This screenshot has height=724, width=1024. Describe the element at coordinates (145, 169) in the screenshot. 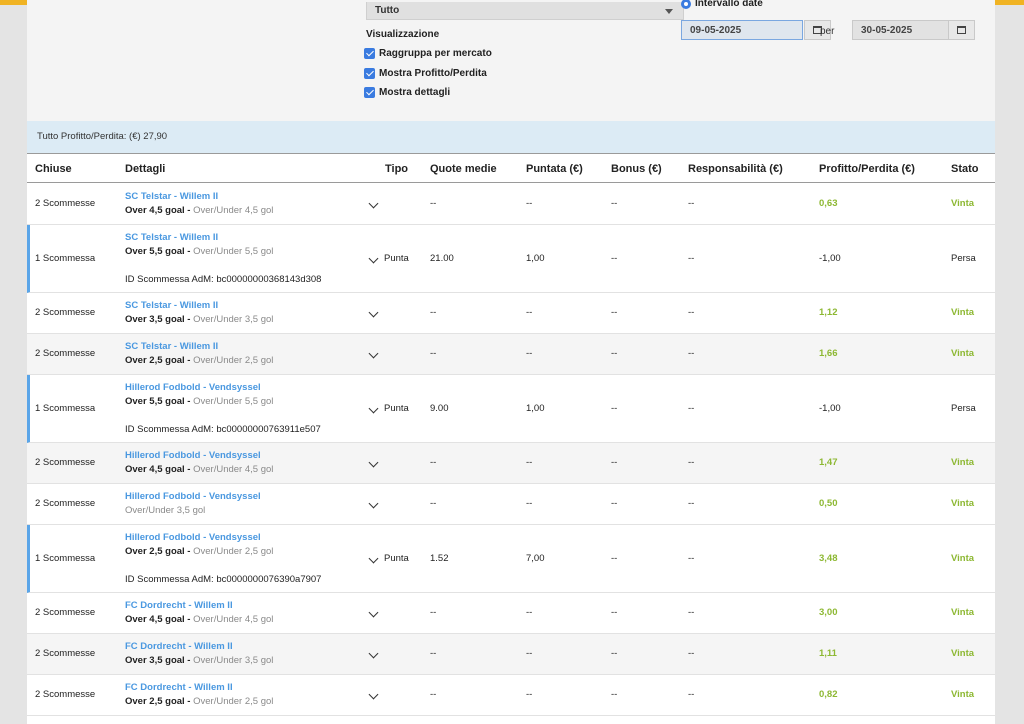

I see `col-dettagli: Dettagli` at that location.